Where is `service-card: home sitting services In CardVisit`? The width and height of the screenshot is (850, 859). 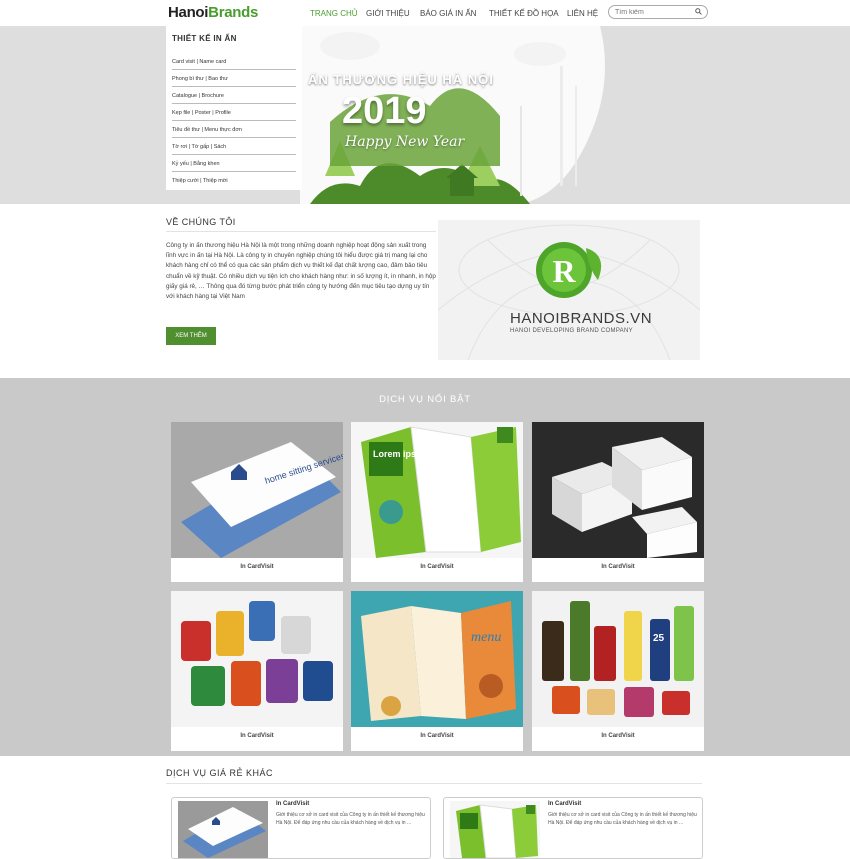 service-card: home sitting services In CardVisit is located at coordinates (257, 502).